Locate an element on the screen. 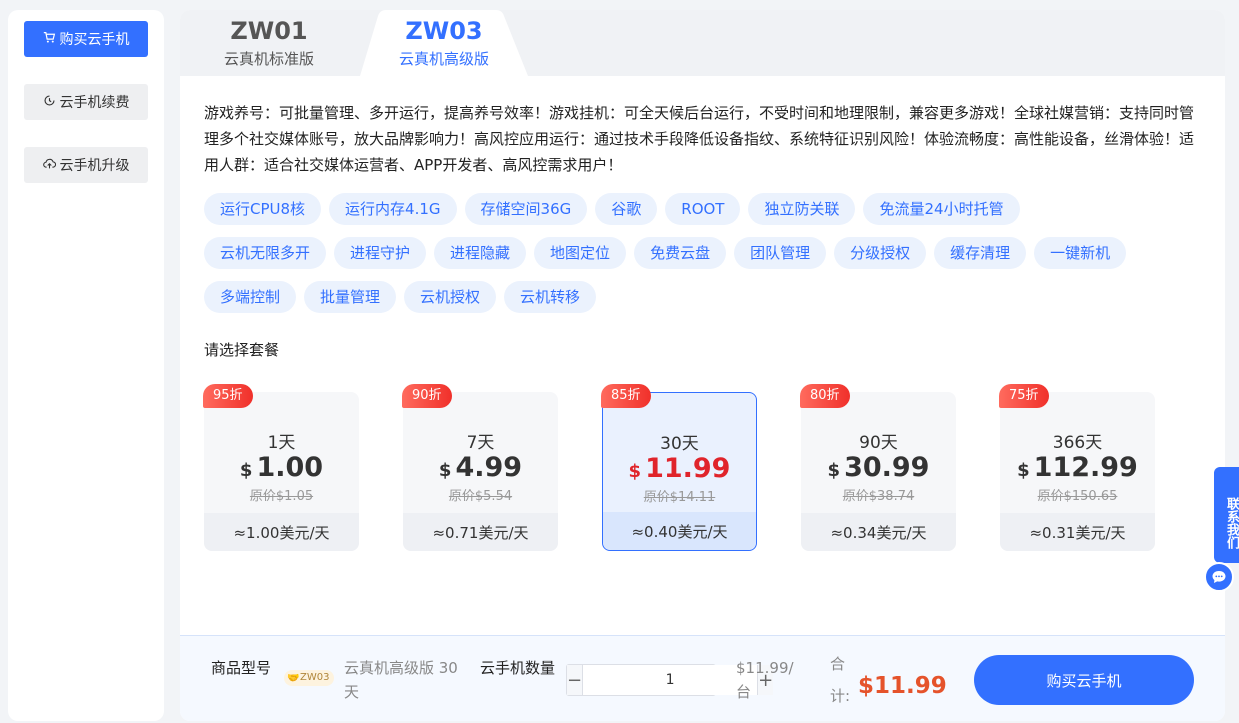 This screenshot has width=1239, height=723. buy-phone-button: 购买云手机 is located at coordinates (1084, 680).